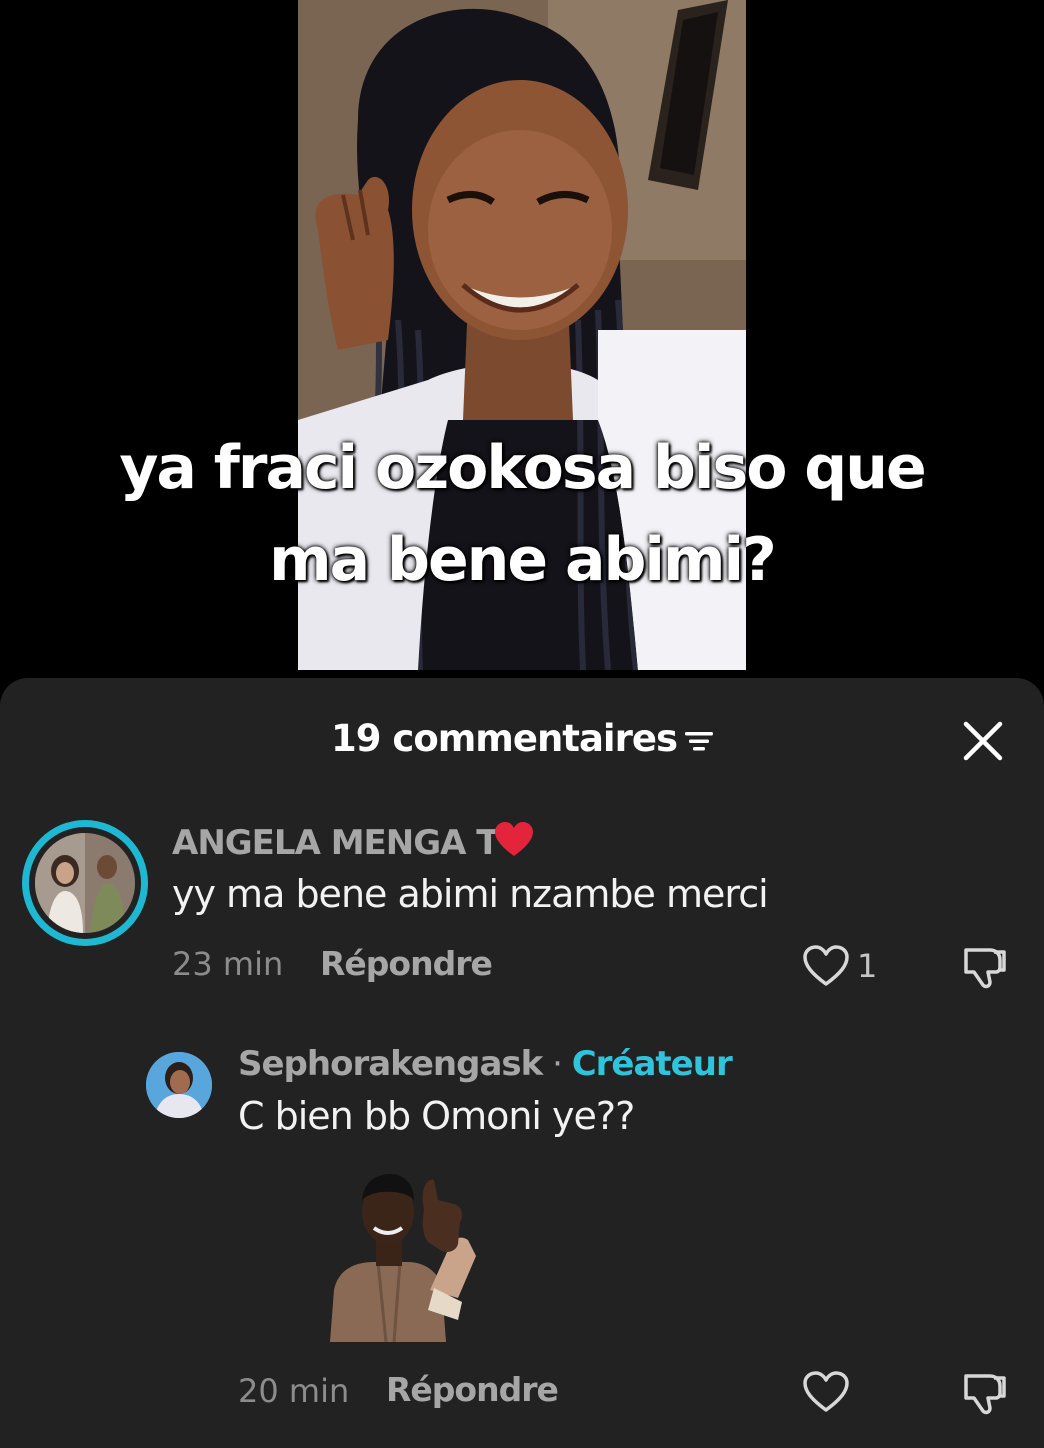 The image size is (1044, 1448). What do you see at coordinates (522, 468) in the screenshot?
I see `caption-line-1: ya fraci ozokosa biso que` at bounding box center [522, 468].